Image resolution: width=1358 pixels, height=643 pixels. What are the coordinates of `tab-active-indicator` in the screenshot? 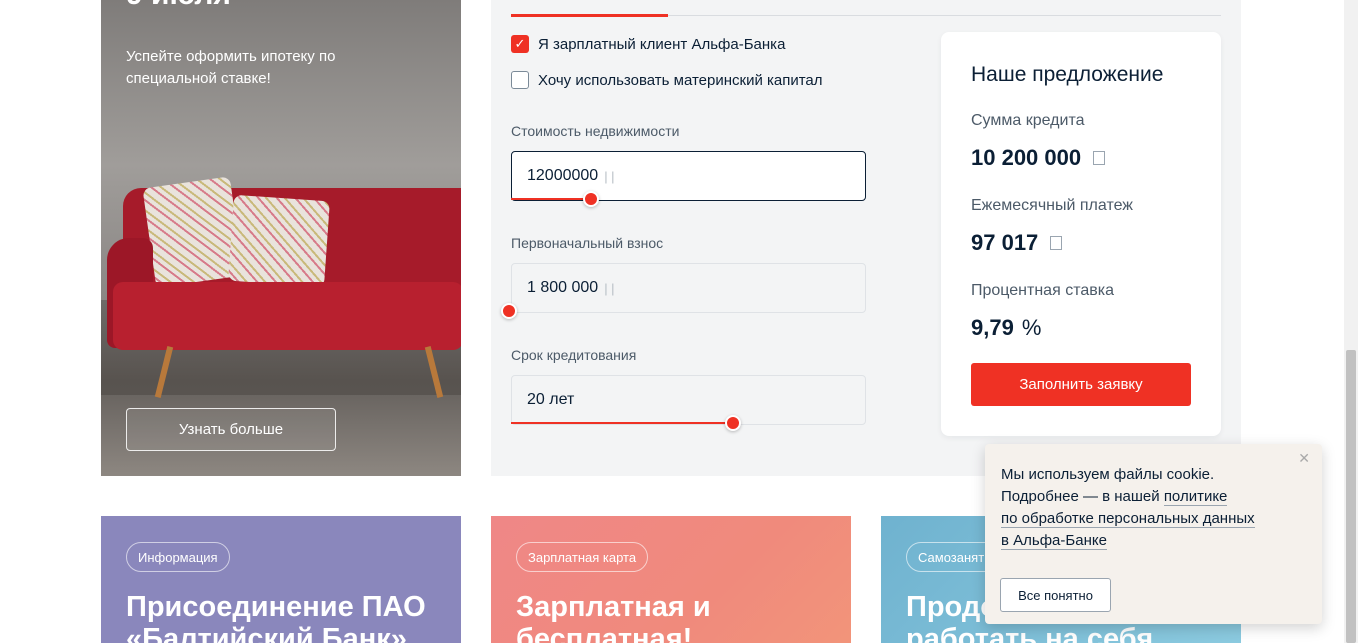 It's located at (589, 15).